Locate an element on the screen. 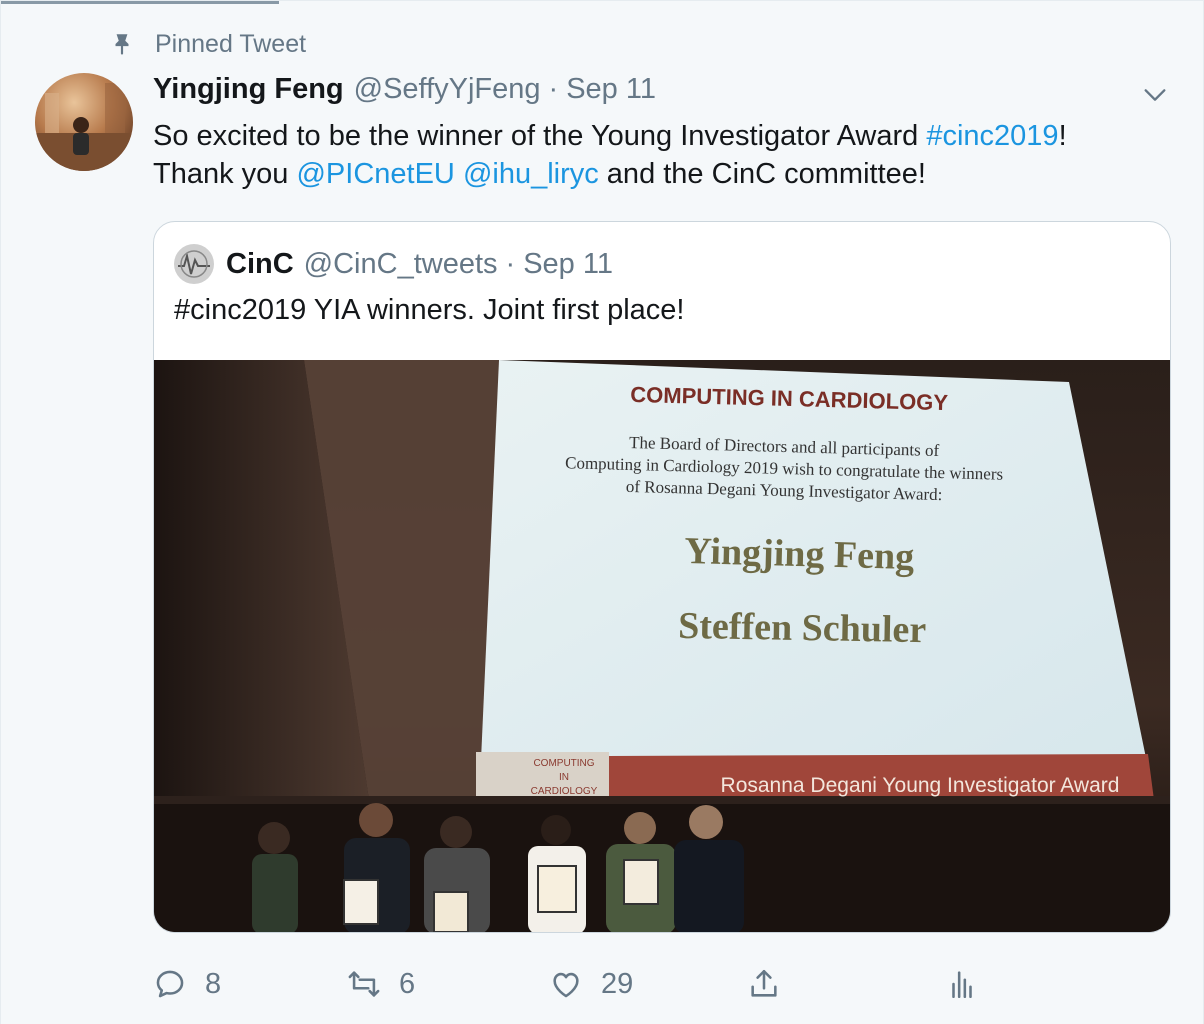 Image resolution: width=1204 pixels, height=1024 pixels. chevron-down-icon is located at coordinates (1155, 95).